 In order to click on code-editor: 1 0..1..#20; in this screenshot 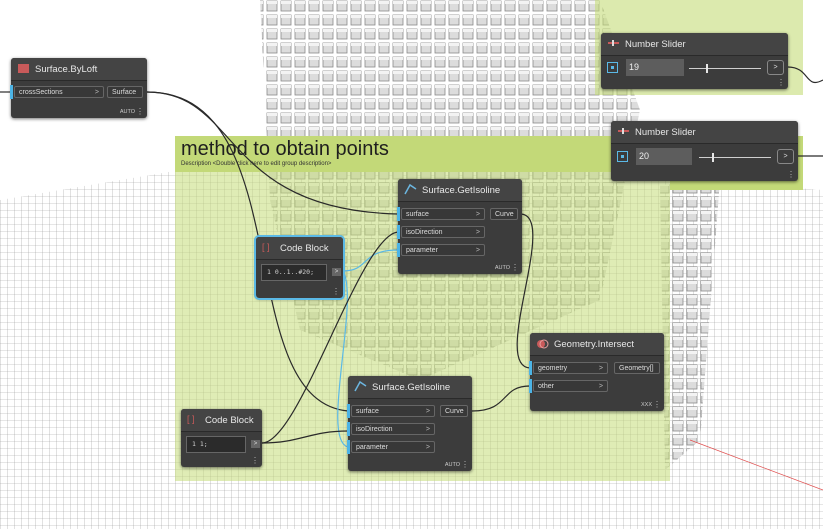, I will do `click(294, 272)`.